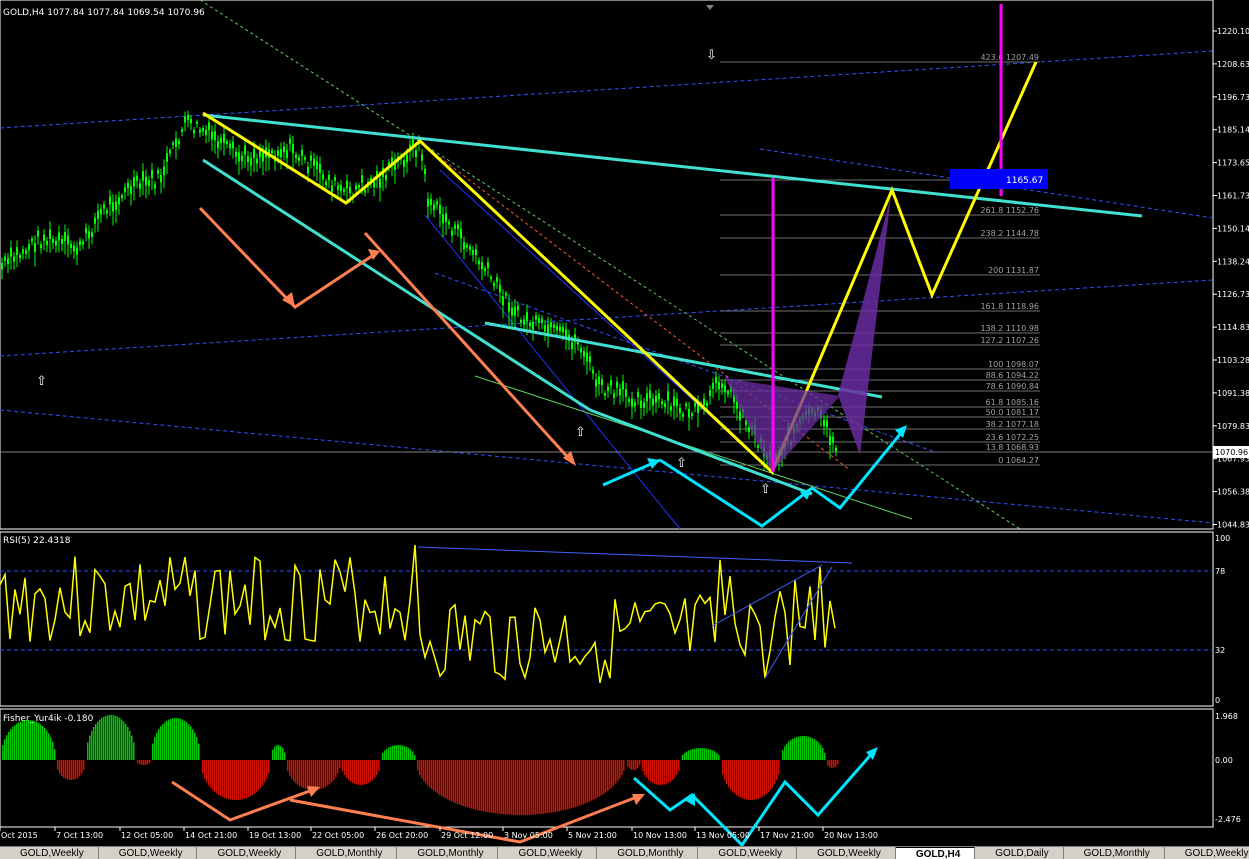 The width and height of the screenshot is (1249, 859). What do you see at coordinates (935, 853) in the screenshot?
I see `chart-tab: GOLD,H4` at bounding box center [935, 853].